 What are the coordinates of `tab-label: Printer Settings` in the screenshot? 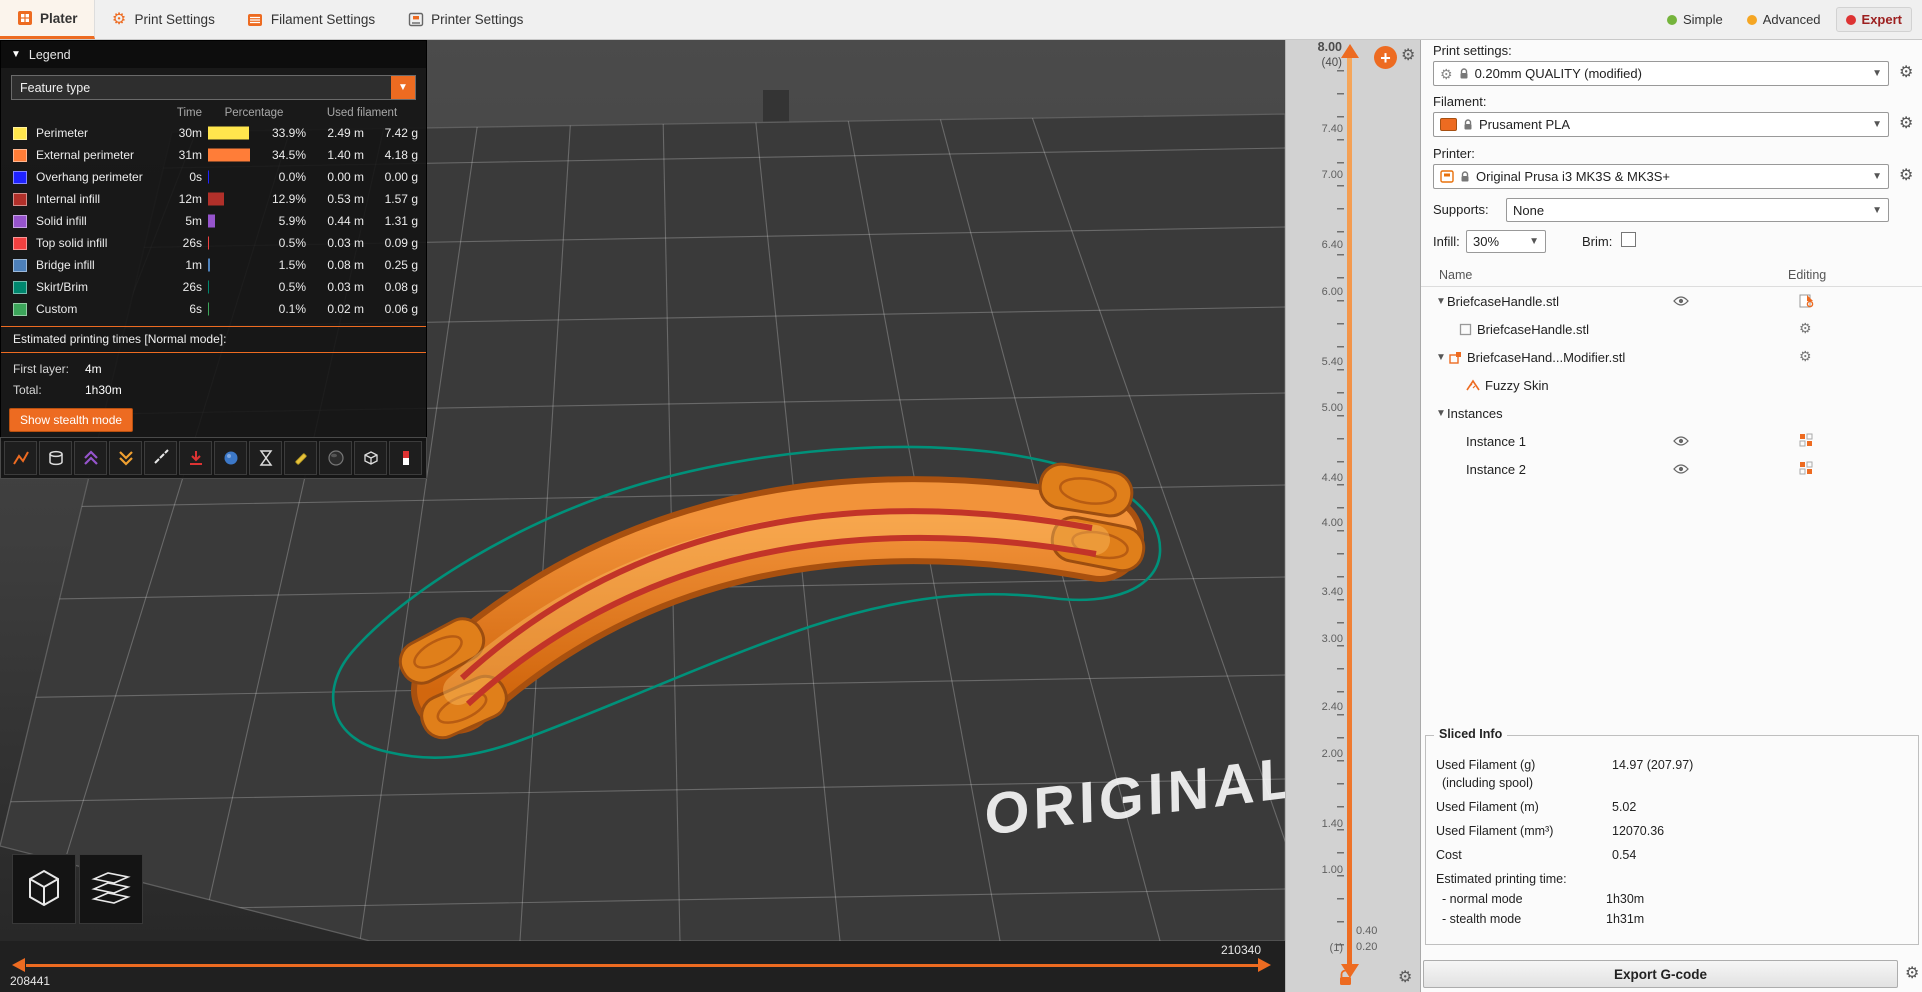 It's located at (477, 19).